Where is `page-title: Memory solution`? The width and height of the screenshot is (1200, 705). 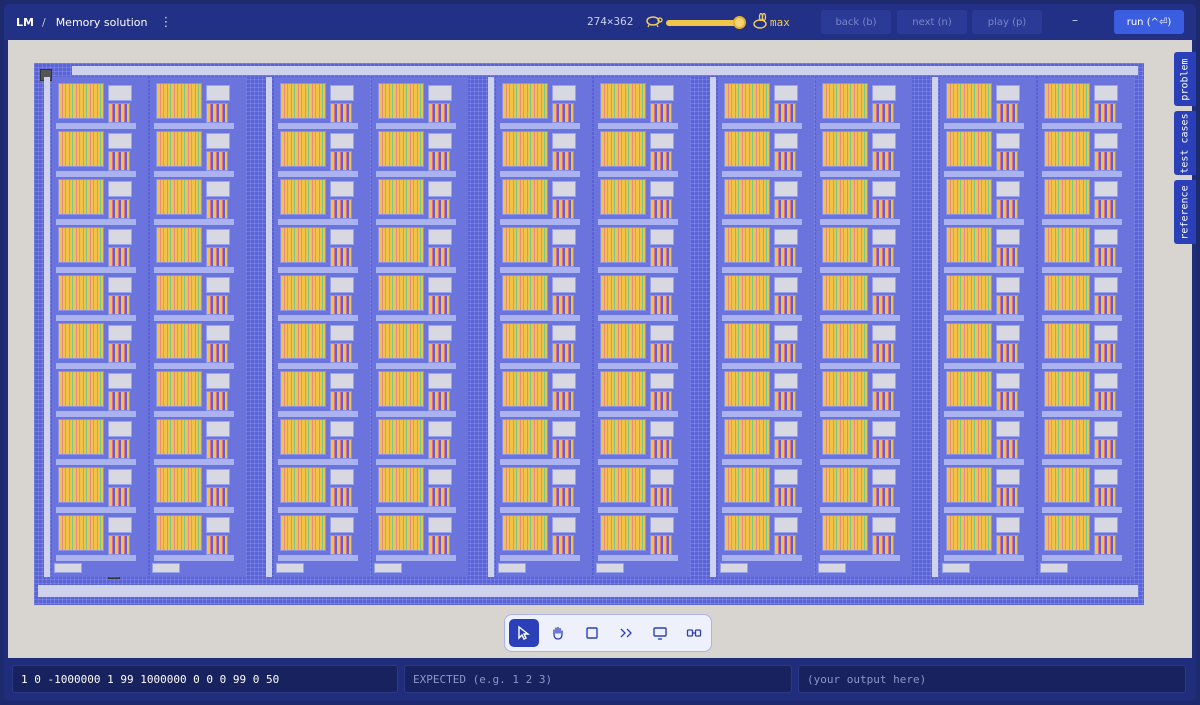
page-title: Memory solution is located at coordinates (102, 22).